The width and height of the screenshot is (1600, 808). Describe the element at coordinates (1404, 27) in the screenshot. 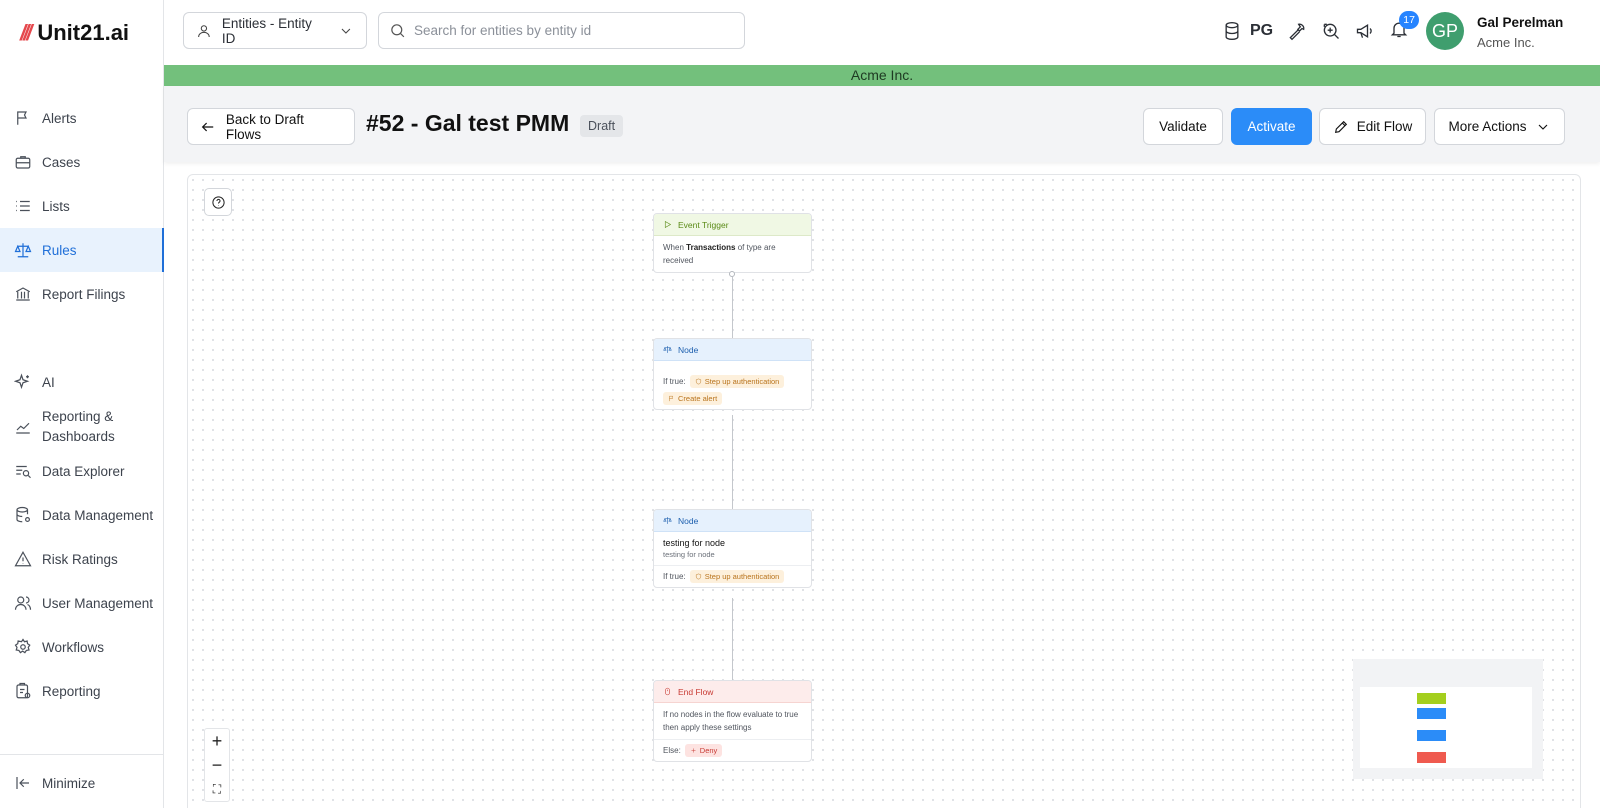

I see `notifications-button: 17` at that location.